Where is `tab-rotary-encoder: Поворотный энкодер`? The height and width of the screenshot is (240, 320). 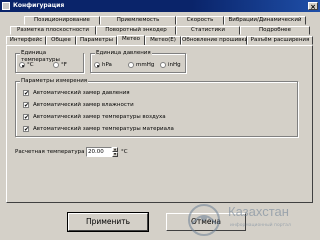 tab-rotary-encoder: Поворотный энкодер is located at coordinates (136, 30).